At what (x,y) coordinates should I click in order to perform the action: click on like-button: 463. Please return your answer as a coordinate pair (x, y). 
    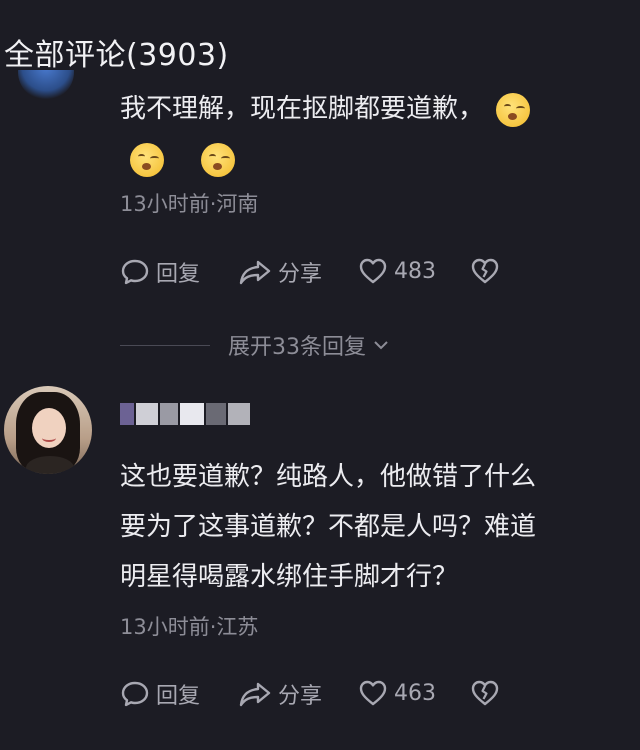
    Looking at the image, I should click on (397, 693).